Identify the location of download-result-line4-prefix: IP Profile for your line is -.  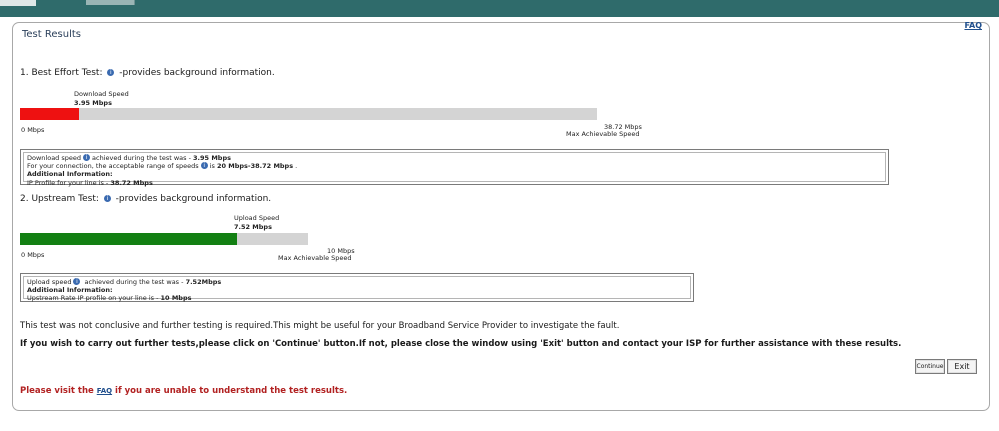
(69, 182).